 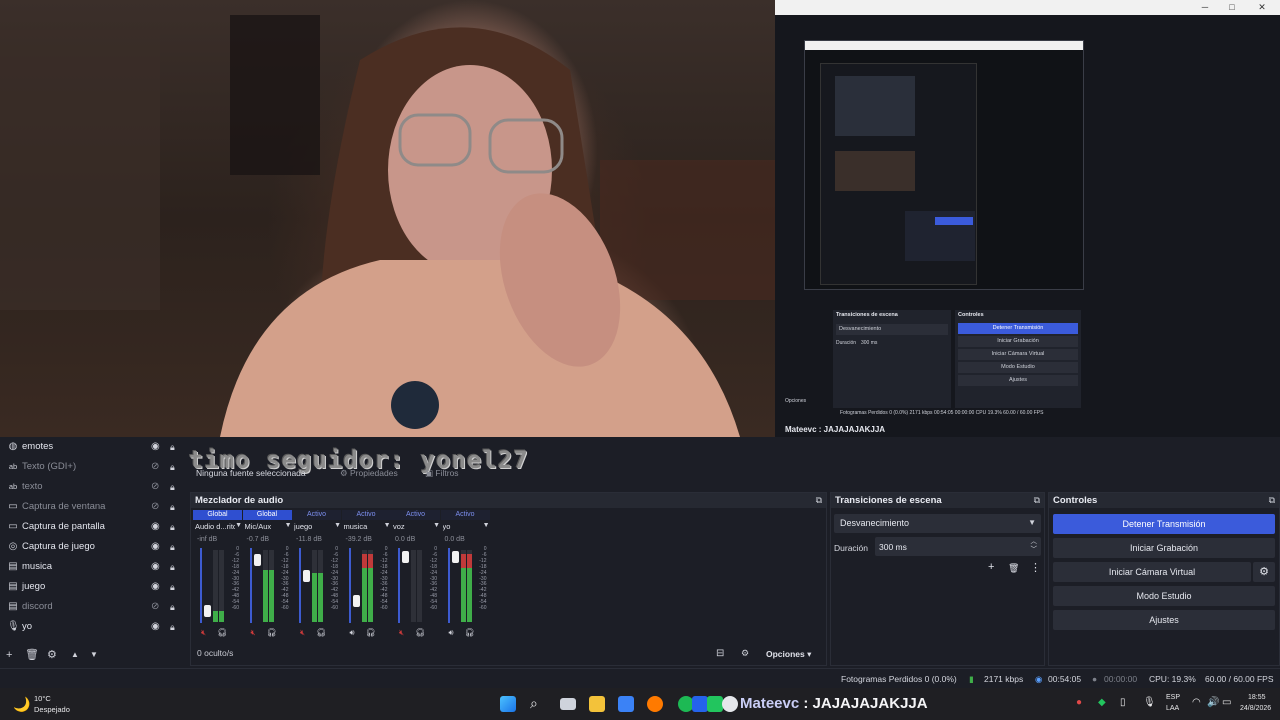 I want to click on advanced-audio-icon: ⚙, so click(x=745, y=653).